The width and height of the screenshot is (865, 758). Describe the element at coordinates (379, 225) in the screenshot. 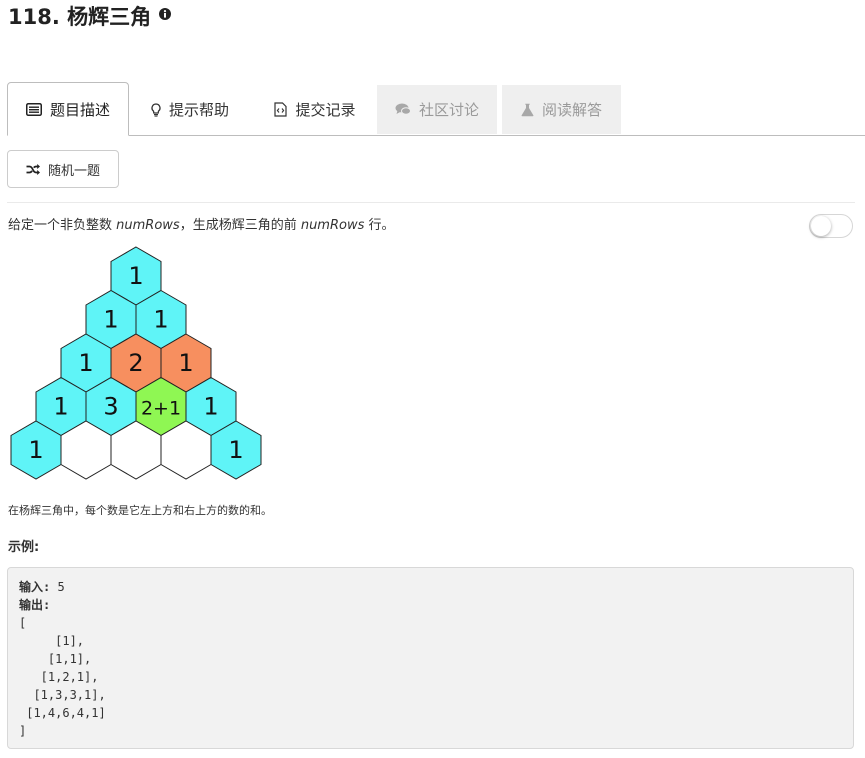

I see `description-suffix: 行。` at that location.